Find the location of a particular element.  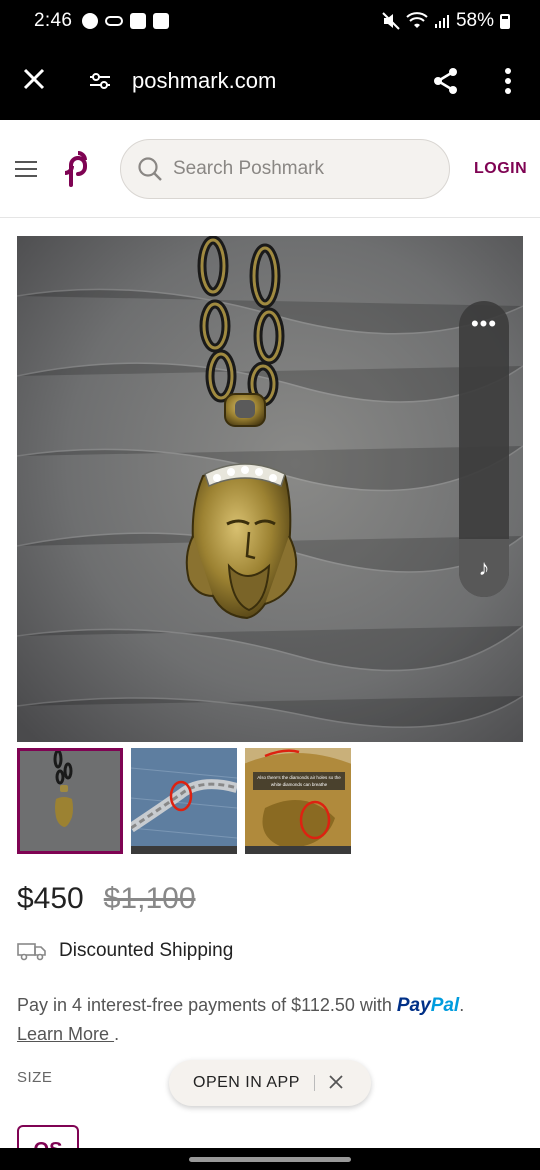

tune-icon is located at coordinates (100, 81).